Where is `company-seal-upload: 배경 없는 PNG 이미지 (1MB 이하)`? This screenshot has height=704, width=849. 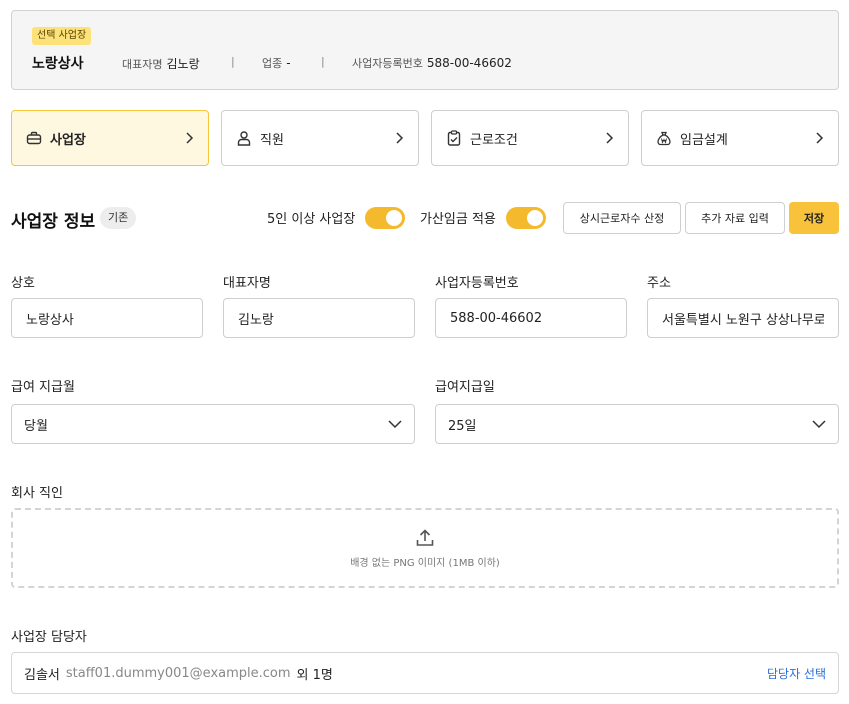
company-seal-upload: 배경 없는 PNG 이미지 (1MB 이하) is located at coordinates (425, 548).